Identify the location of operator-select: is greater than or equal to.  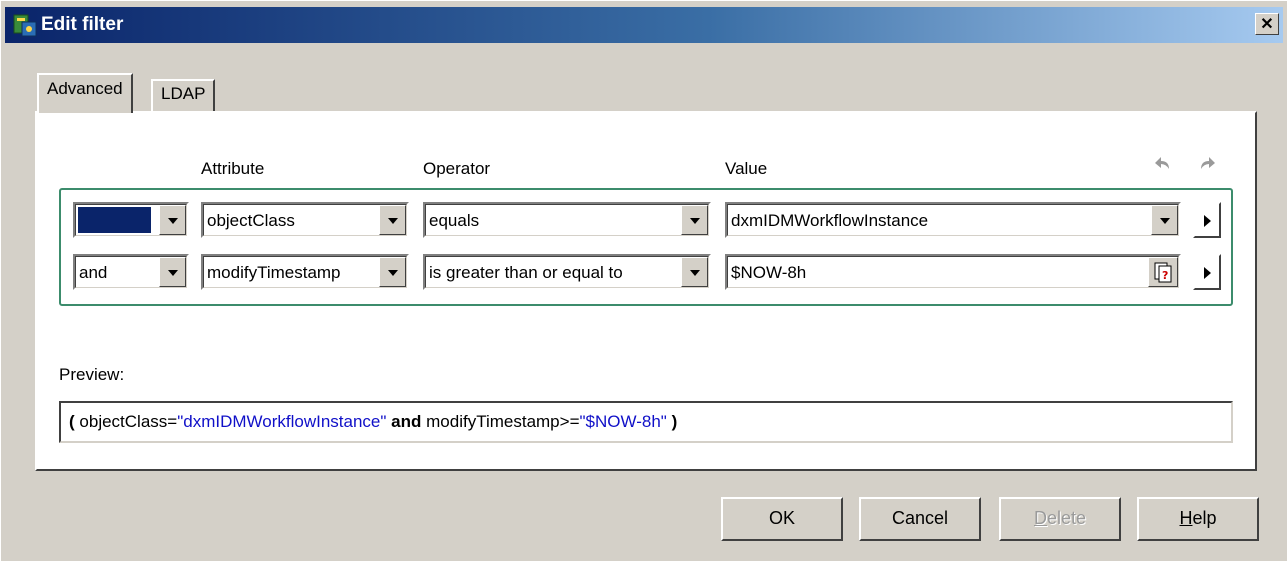
(567, 272).